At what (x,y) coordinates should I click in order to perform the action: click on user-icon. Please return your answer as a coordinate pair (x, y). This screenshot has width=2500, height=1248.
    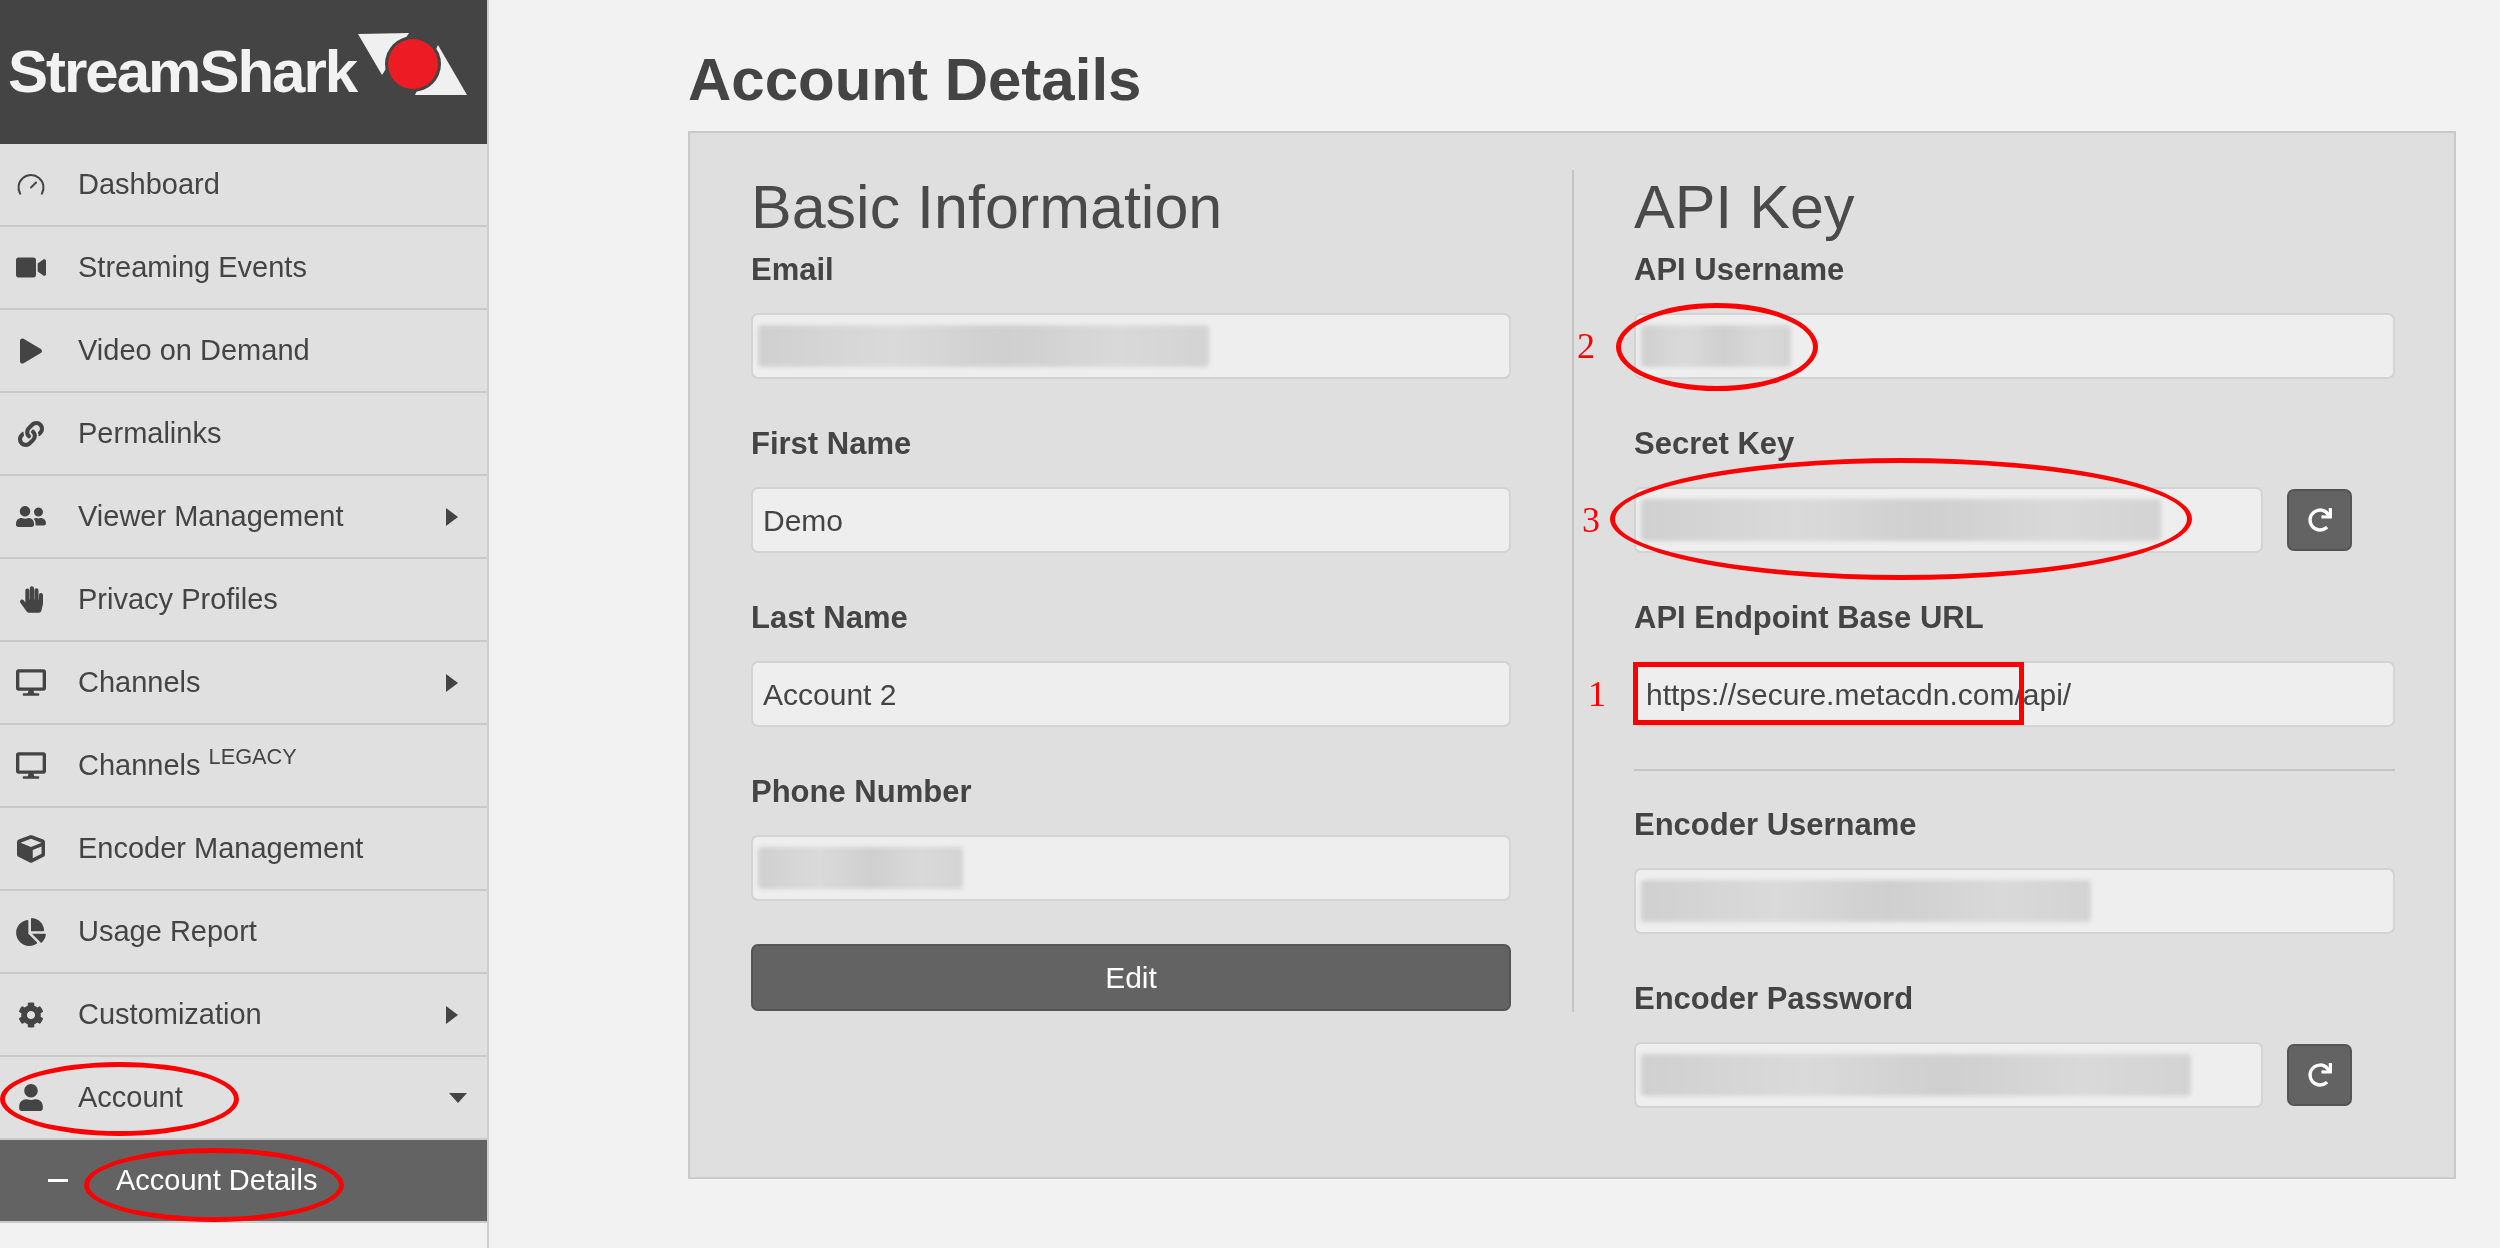
    Looking at the image, I should click on (31, 1097).